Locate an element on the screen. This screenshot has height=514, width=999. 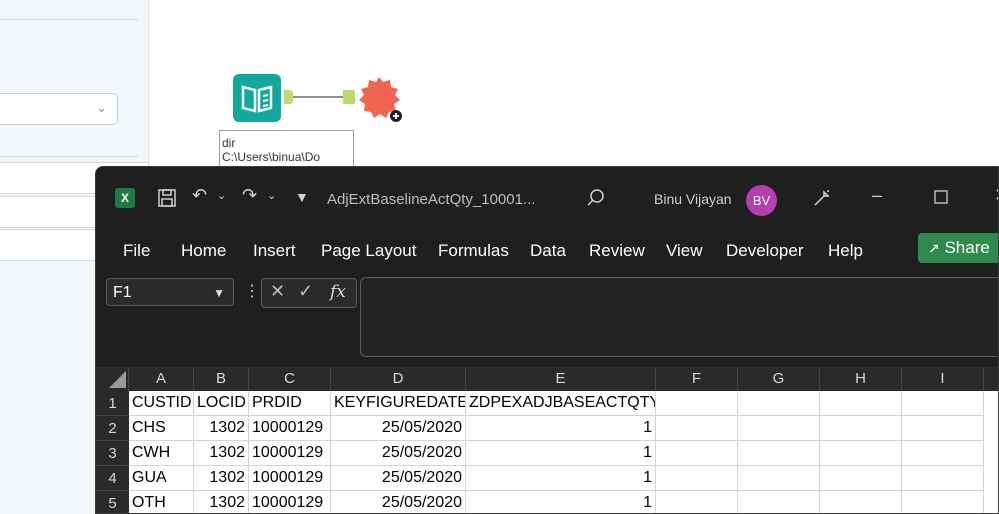
row-header: 3 is located at coordinates (112, 453).